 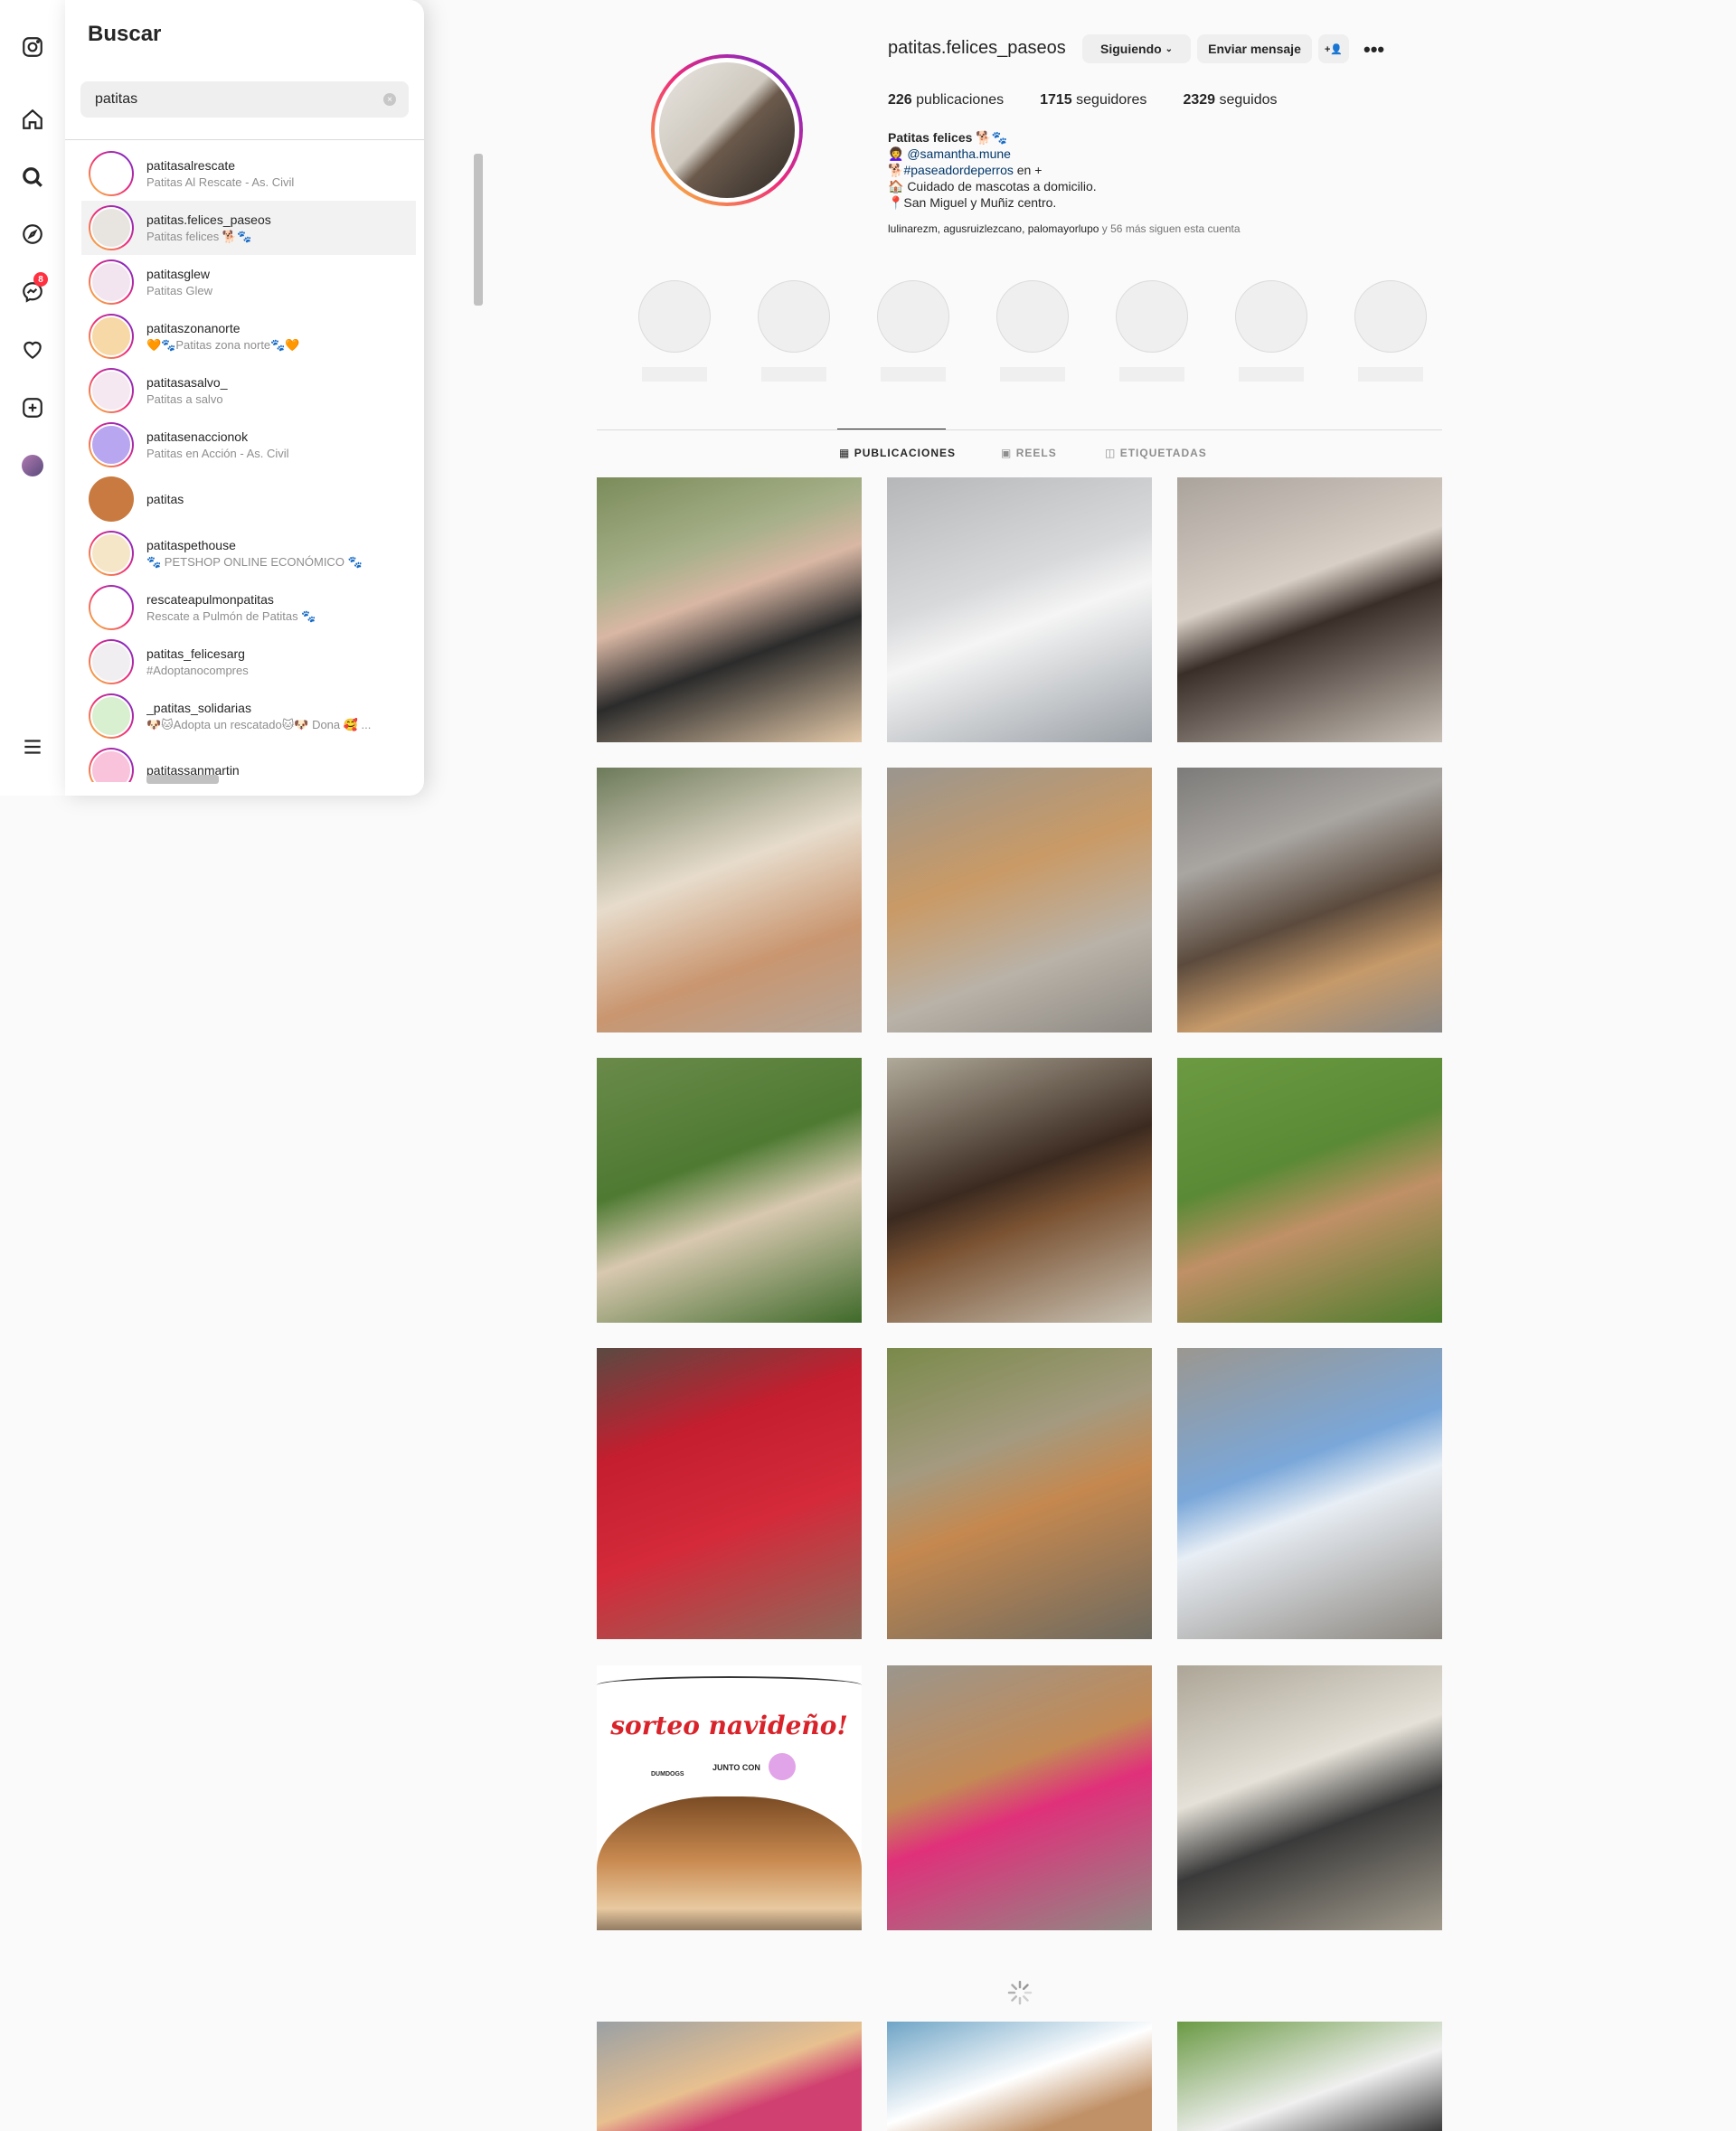 What do you see at coordinates (1036, 453) in the screenshot?
I see `tab-label: Reels` at bounding box center [1036, 453].